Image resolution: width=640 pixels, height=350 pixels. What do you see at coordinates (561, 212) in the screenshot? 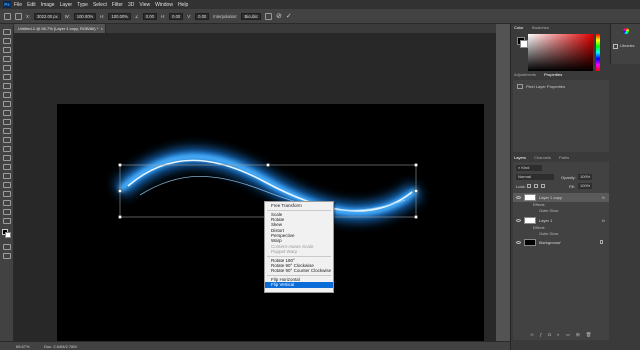
I see `layer-effect-item: Outer Glow` at bounding box center [561, 212].